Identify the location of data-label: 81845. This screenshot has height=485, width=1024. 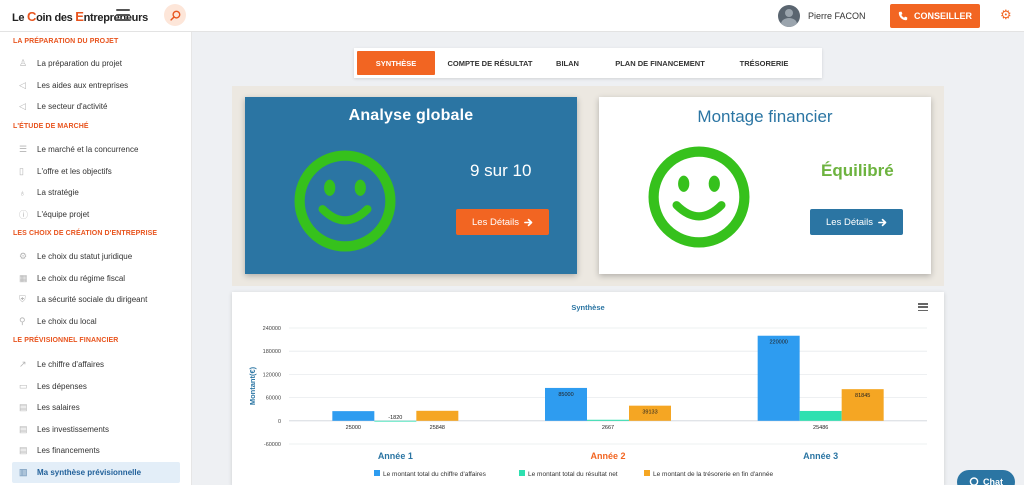
(862, 396).